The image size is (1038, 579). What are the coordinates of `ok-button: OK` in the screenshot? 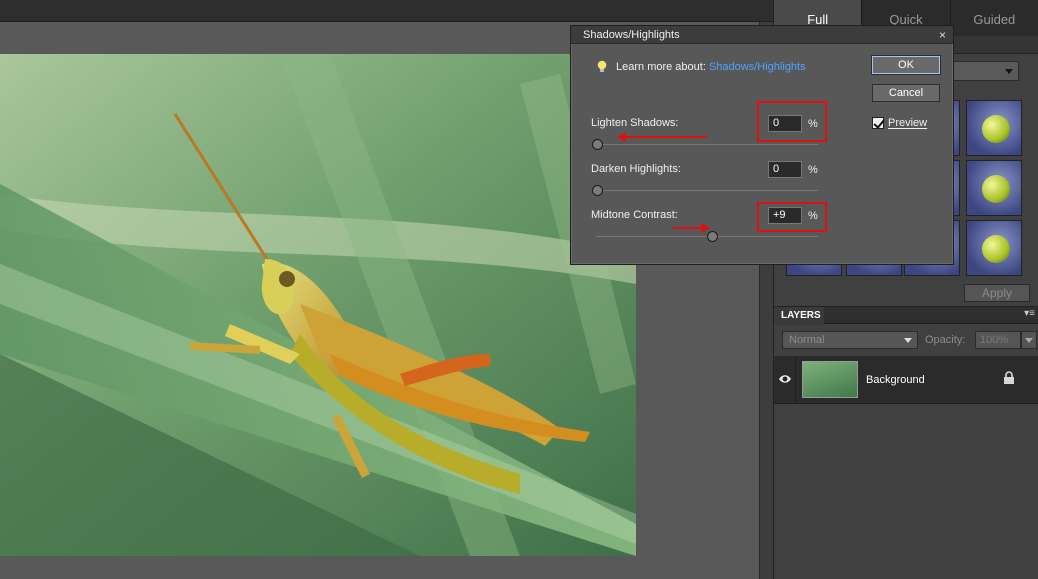 It's located at (906, 65).